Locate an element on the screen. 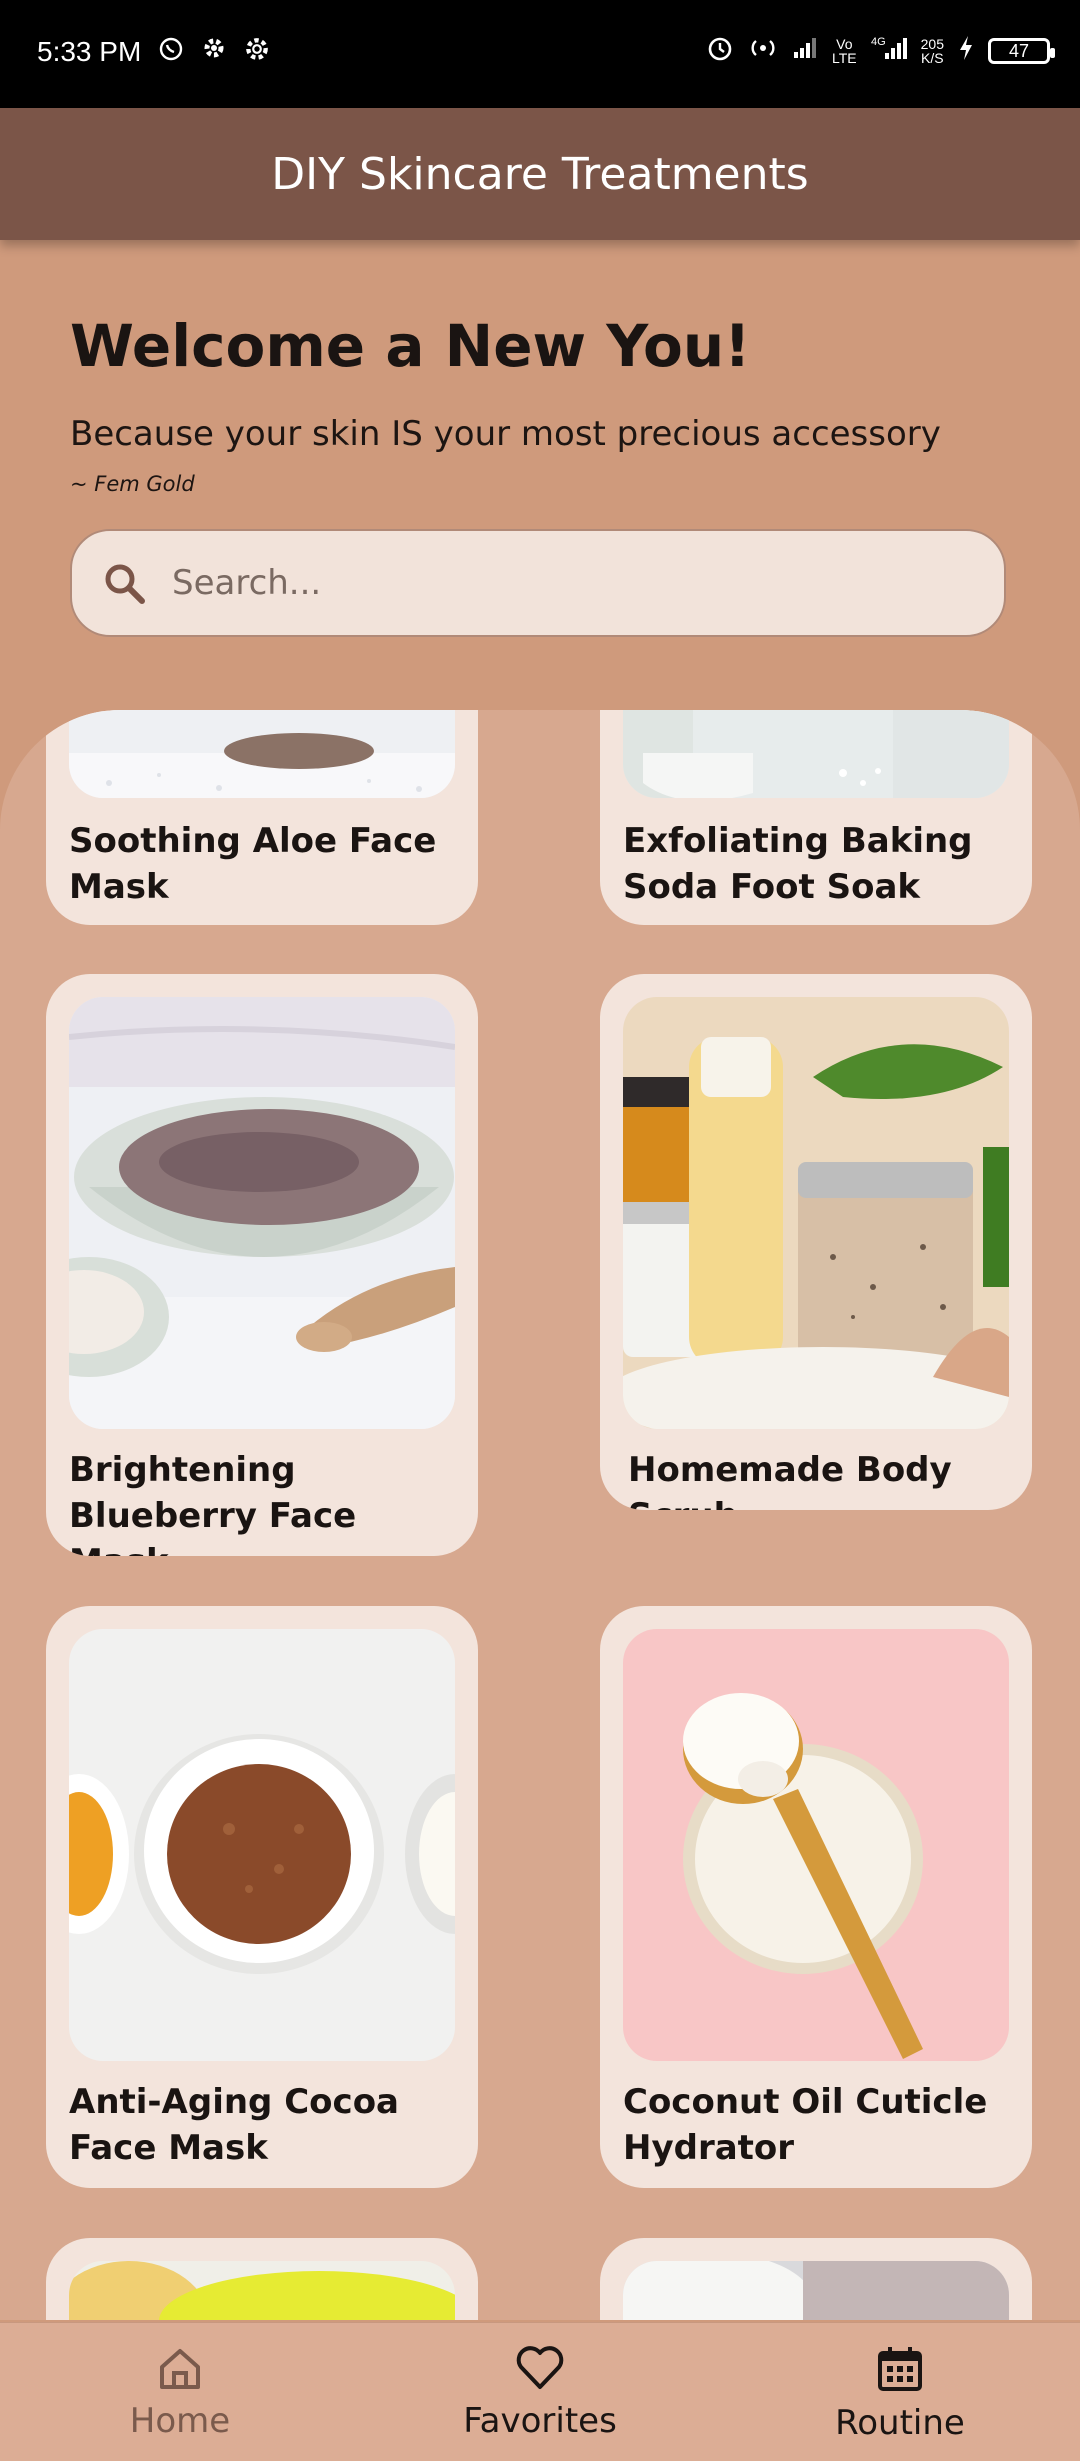 Image resolution: width=1080 pixels, height=2461 pixels. svg-text: 4G is located at coordinates (878, 42).